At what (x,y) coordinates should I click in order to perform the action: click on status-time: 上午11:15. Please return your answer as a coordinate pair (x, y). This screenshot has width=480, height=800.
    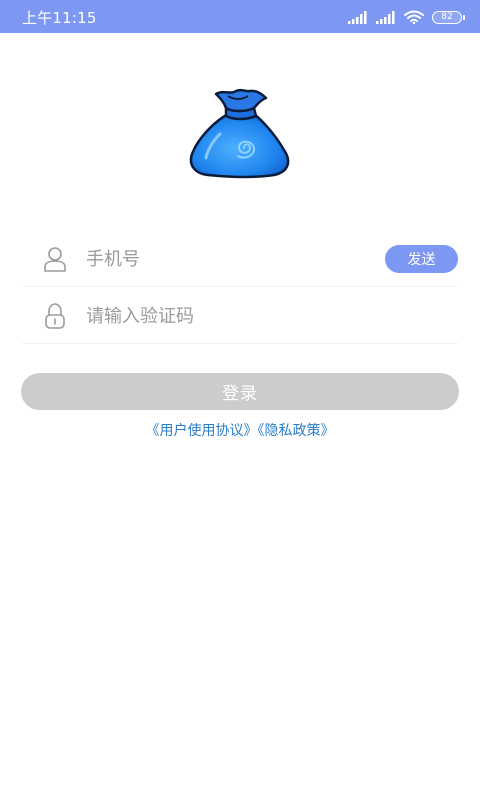
    Looking at the image, I should click on (59, 18).